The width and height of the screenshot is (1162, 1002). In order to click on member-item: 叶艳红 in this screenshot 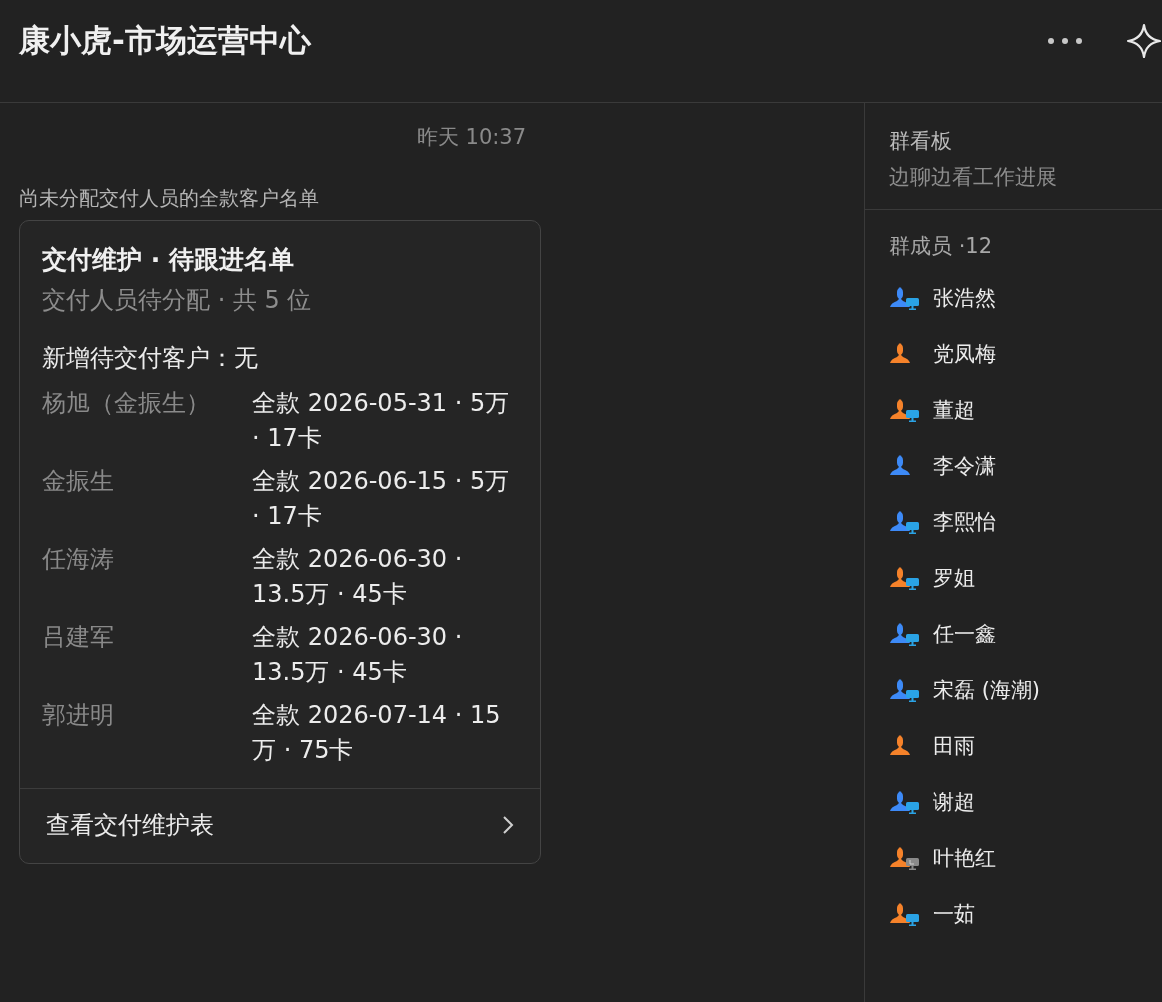, I will do `click(1025, 858)`.